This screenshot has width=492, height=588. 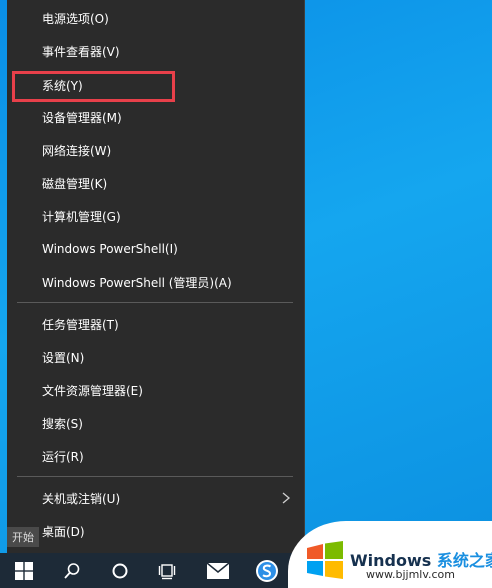 I want to click on menu-item-disk-management: 磁盘管理(K), so click(x=157, y=183).